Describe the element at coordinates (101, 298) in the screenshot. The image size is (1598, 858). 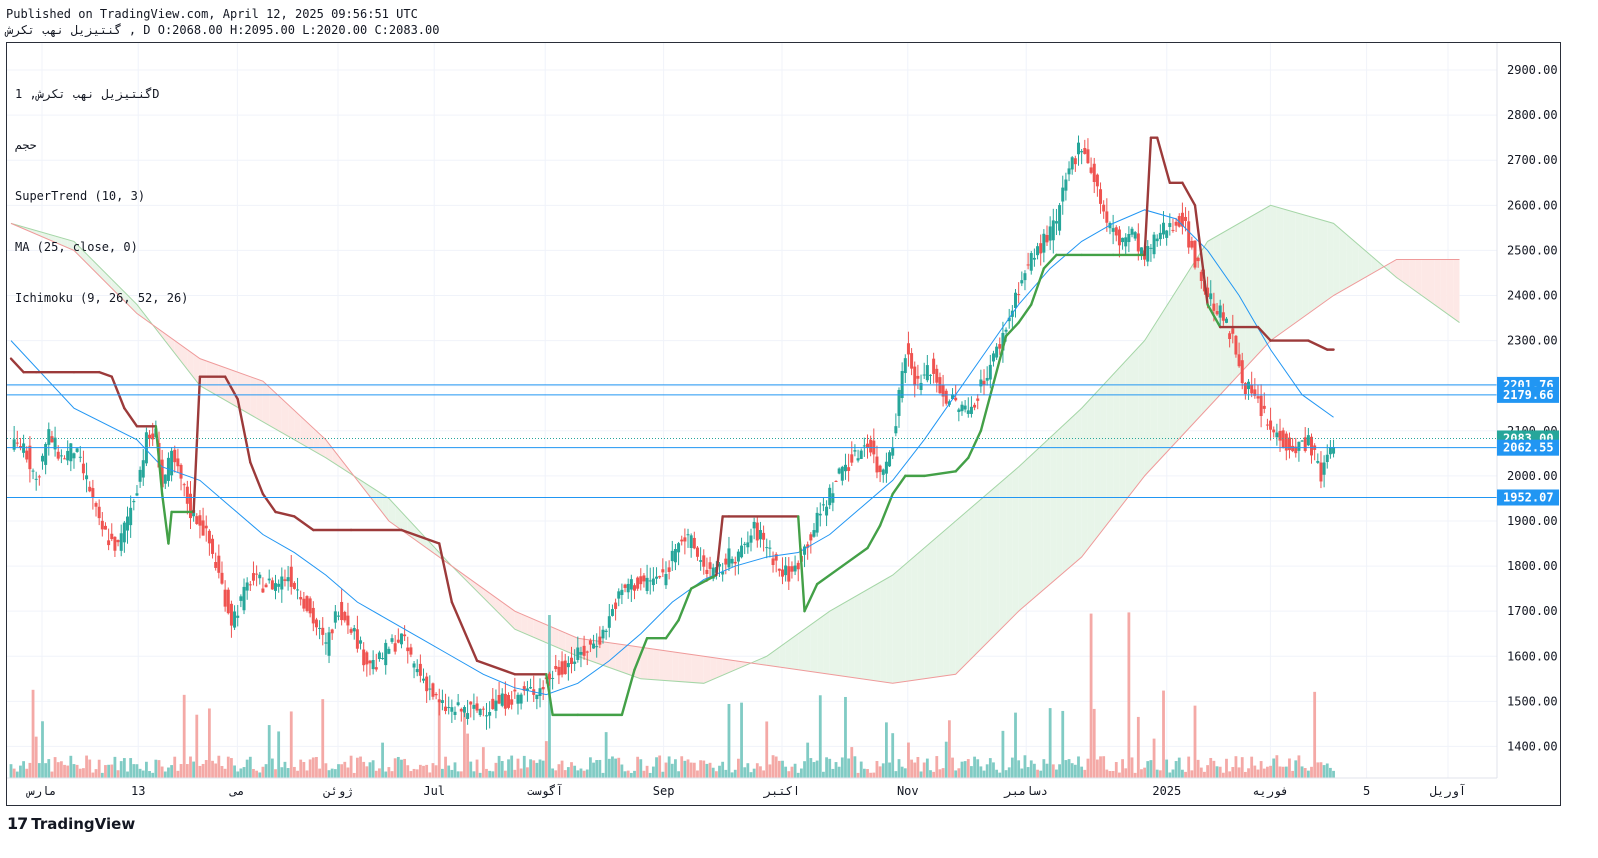
I see `legend-ichimoku: Ichimoku (9, 26, 52, 26)` at that location.